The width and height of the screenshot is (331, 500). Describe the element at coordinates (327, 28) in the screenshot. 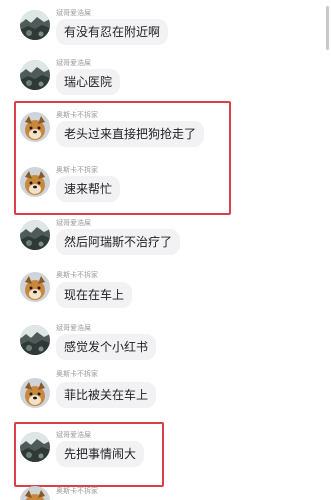

I see `scrollbar` at that location.